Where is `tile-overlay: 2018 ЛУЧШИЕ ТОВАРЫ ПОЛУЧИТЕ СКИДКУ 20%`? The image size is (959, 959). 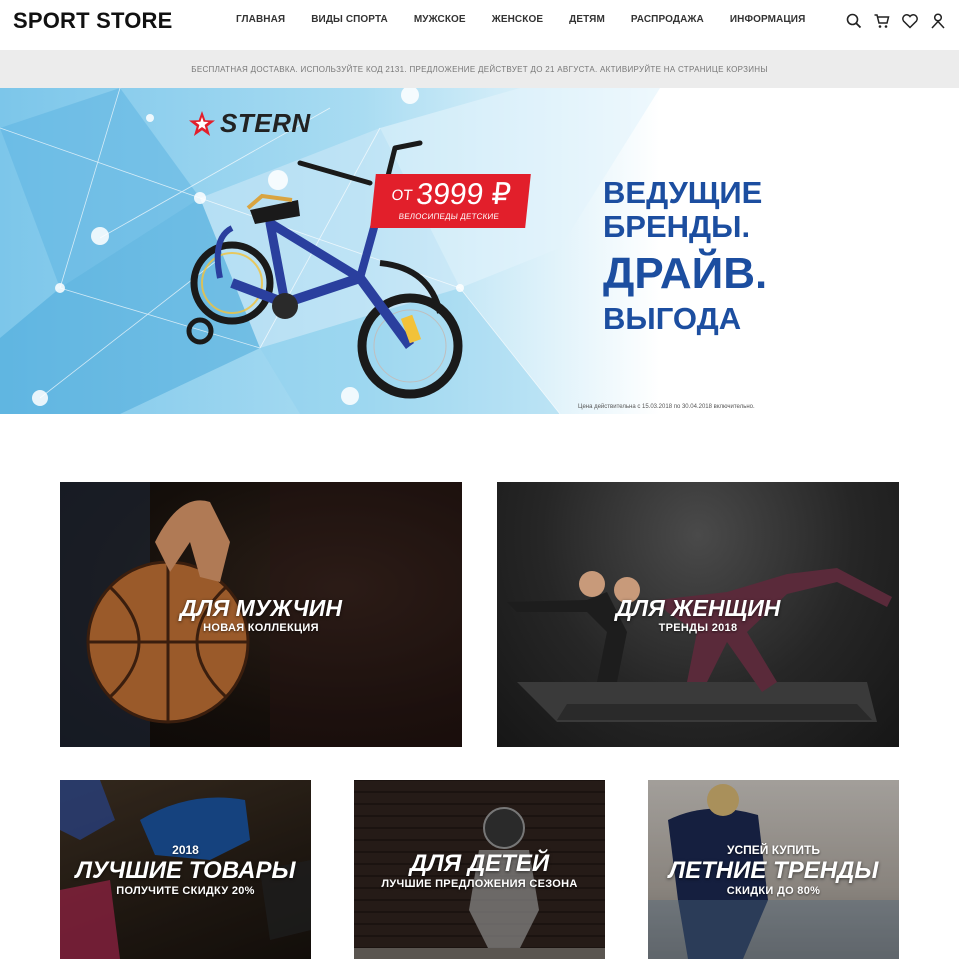
tile-overlay: 2018 ЛУЧШИЕ ТОВАРЫ ПОЛУЧИТЕ СКИДКУ 20% is located at coordinates (185, 869).